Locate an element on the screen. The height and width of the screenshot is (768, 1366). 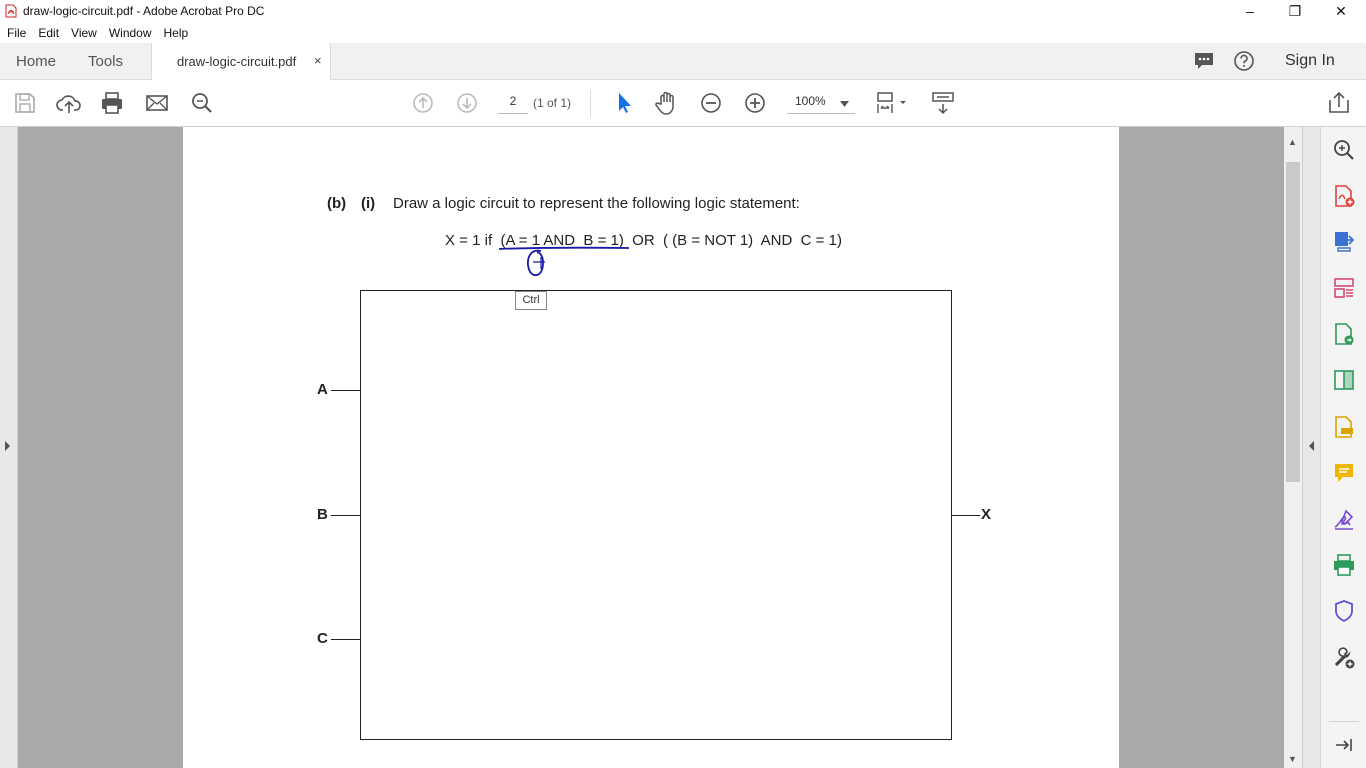
document-tab-label: draw-logic-circuit.pdf is located at coordinates (237, 61).